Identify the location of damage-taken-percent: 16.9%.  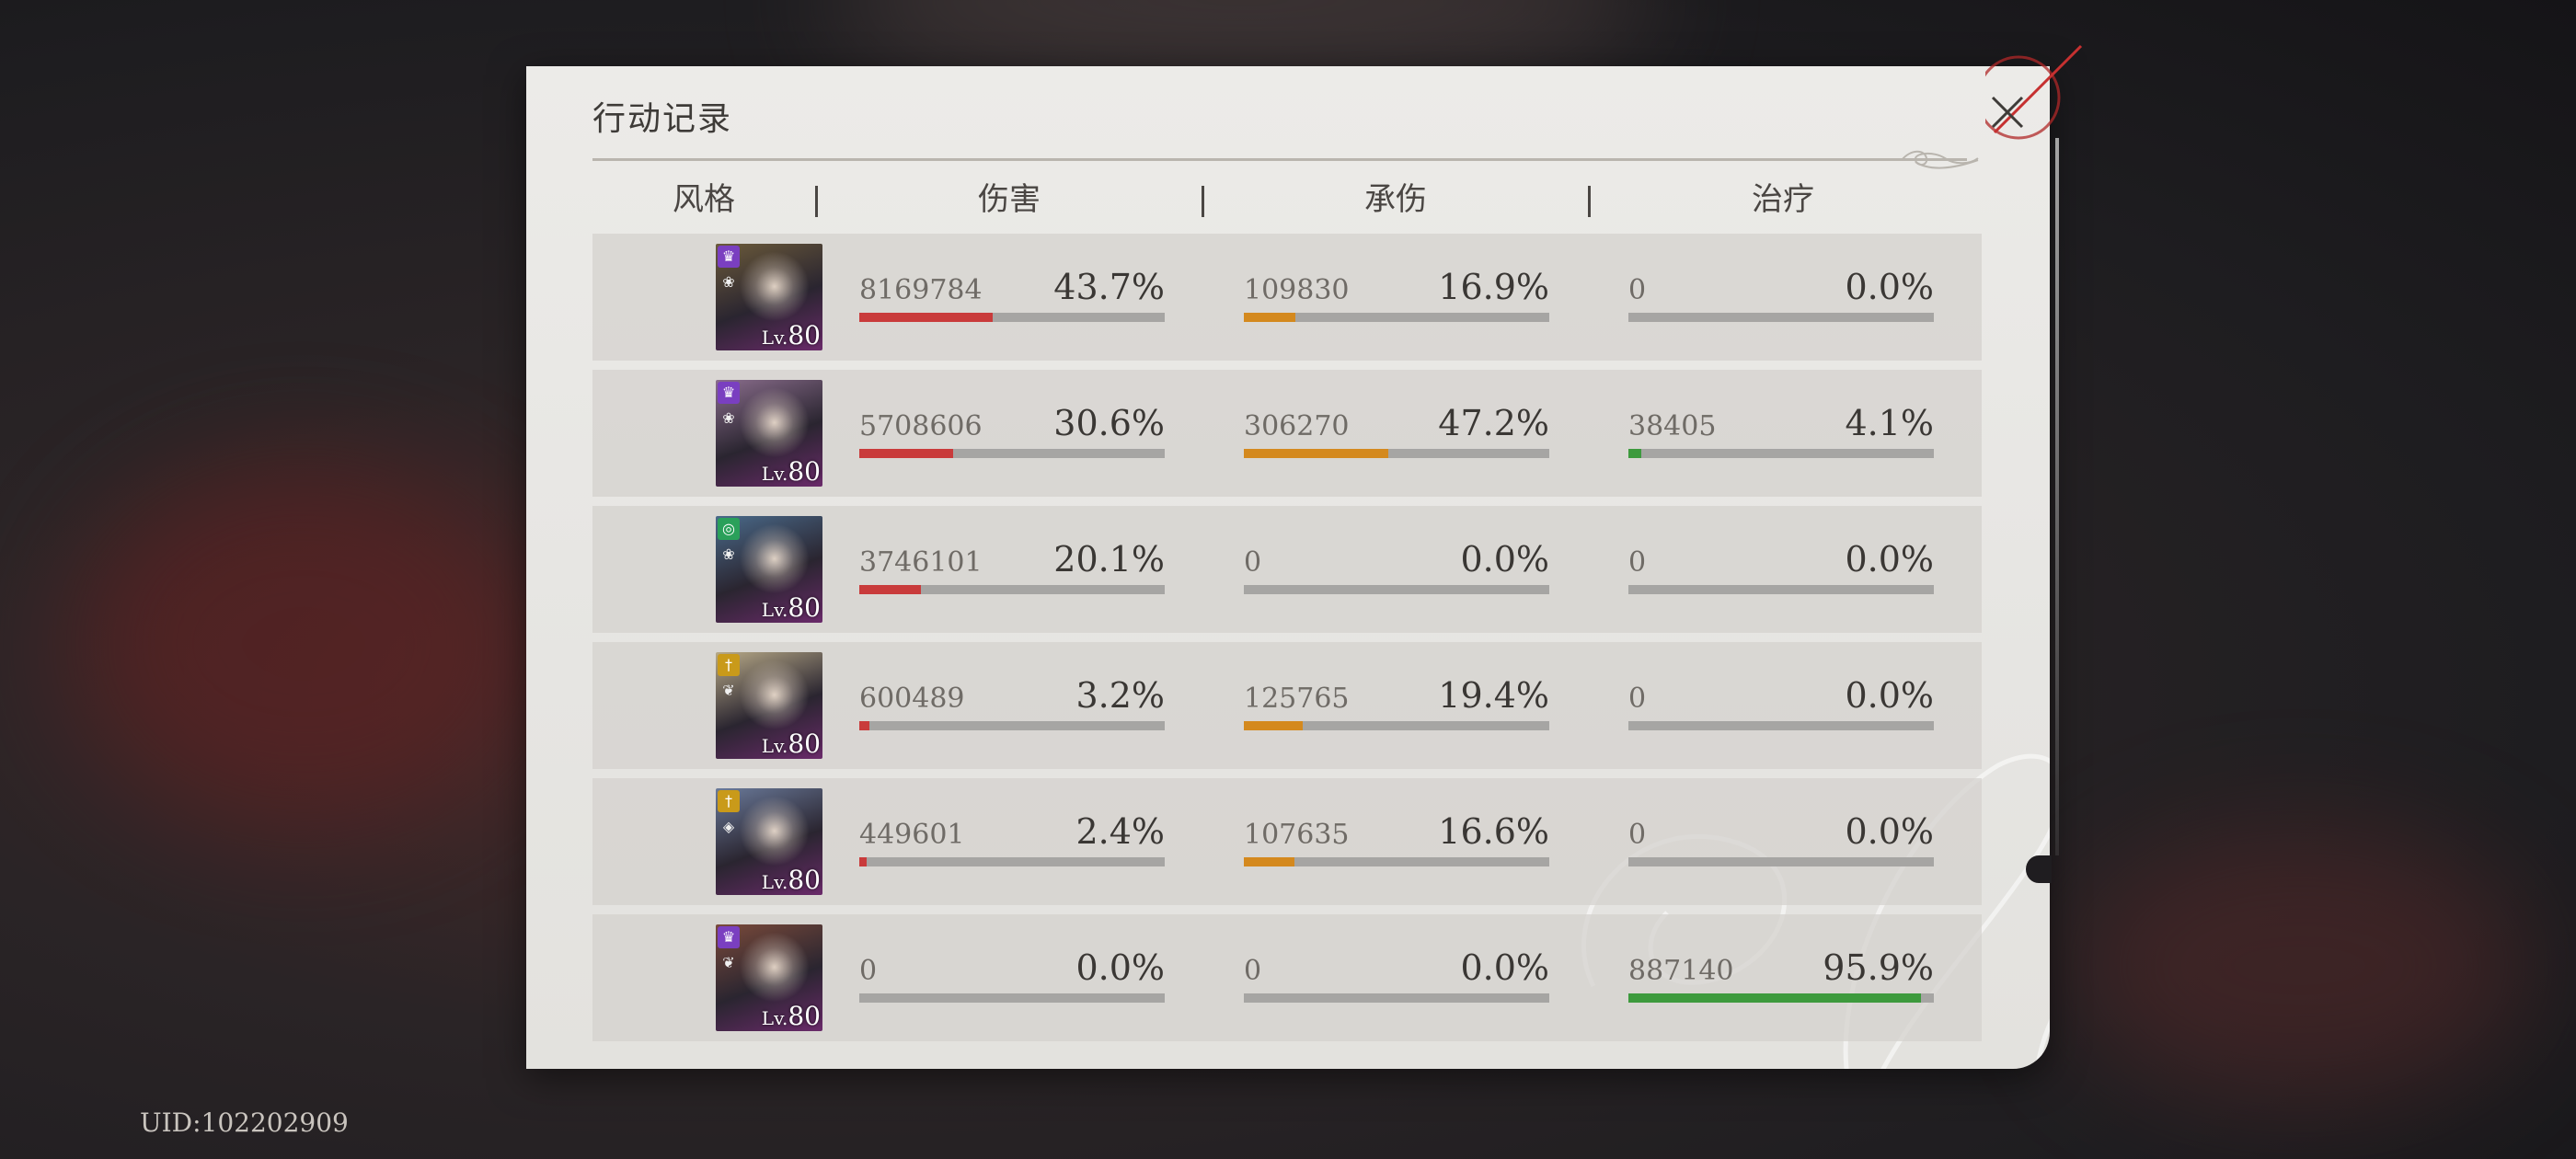
(1493, 287).